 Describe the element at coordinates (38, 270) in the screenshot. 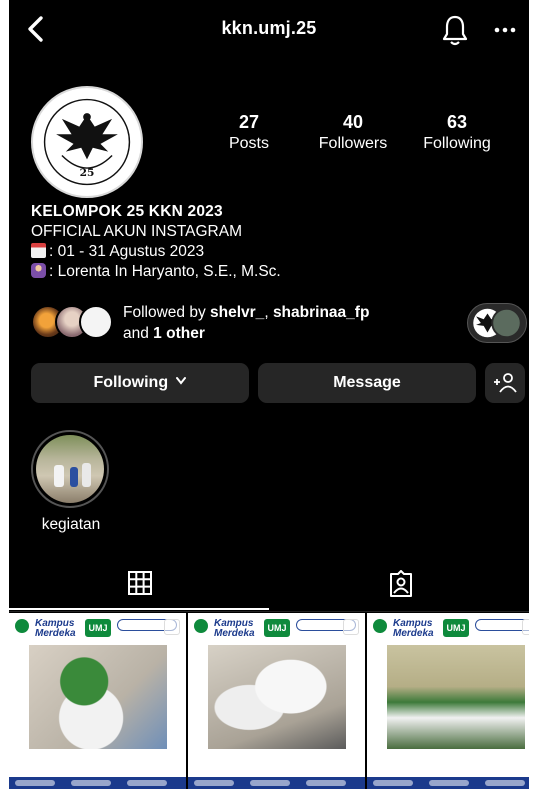

I see `teacher-icon` at that location.